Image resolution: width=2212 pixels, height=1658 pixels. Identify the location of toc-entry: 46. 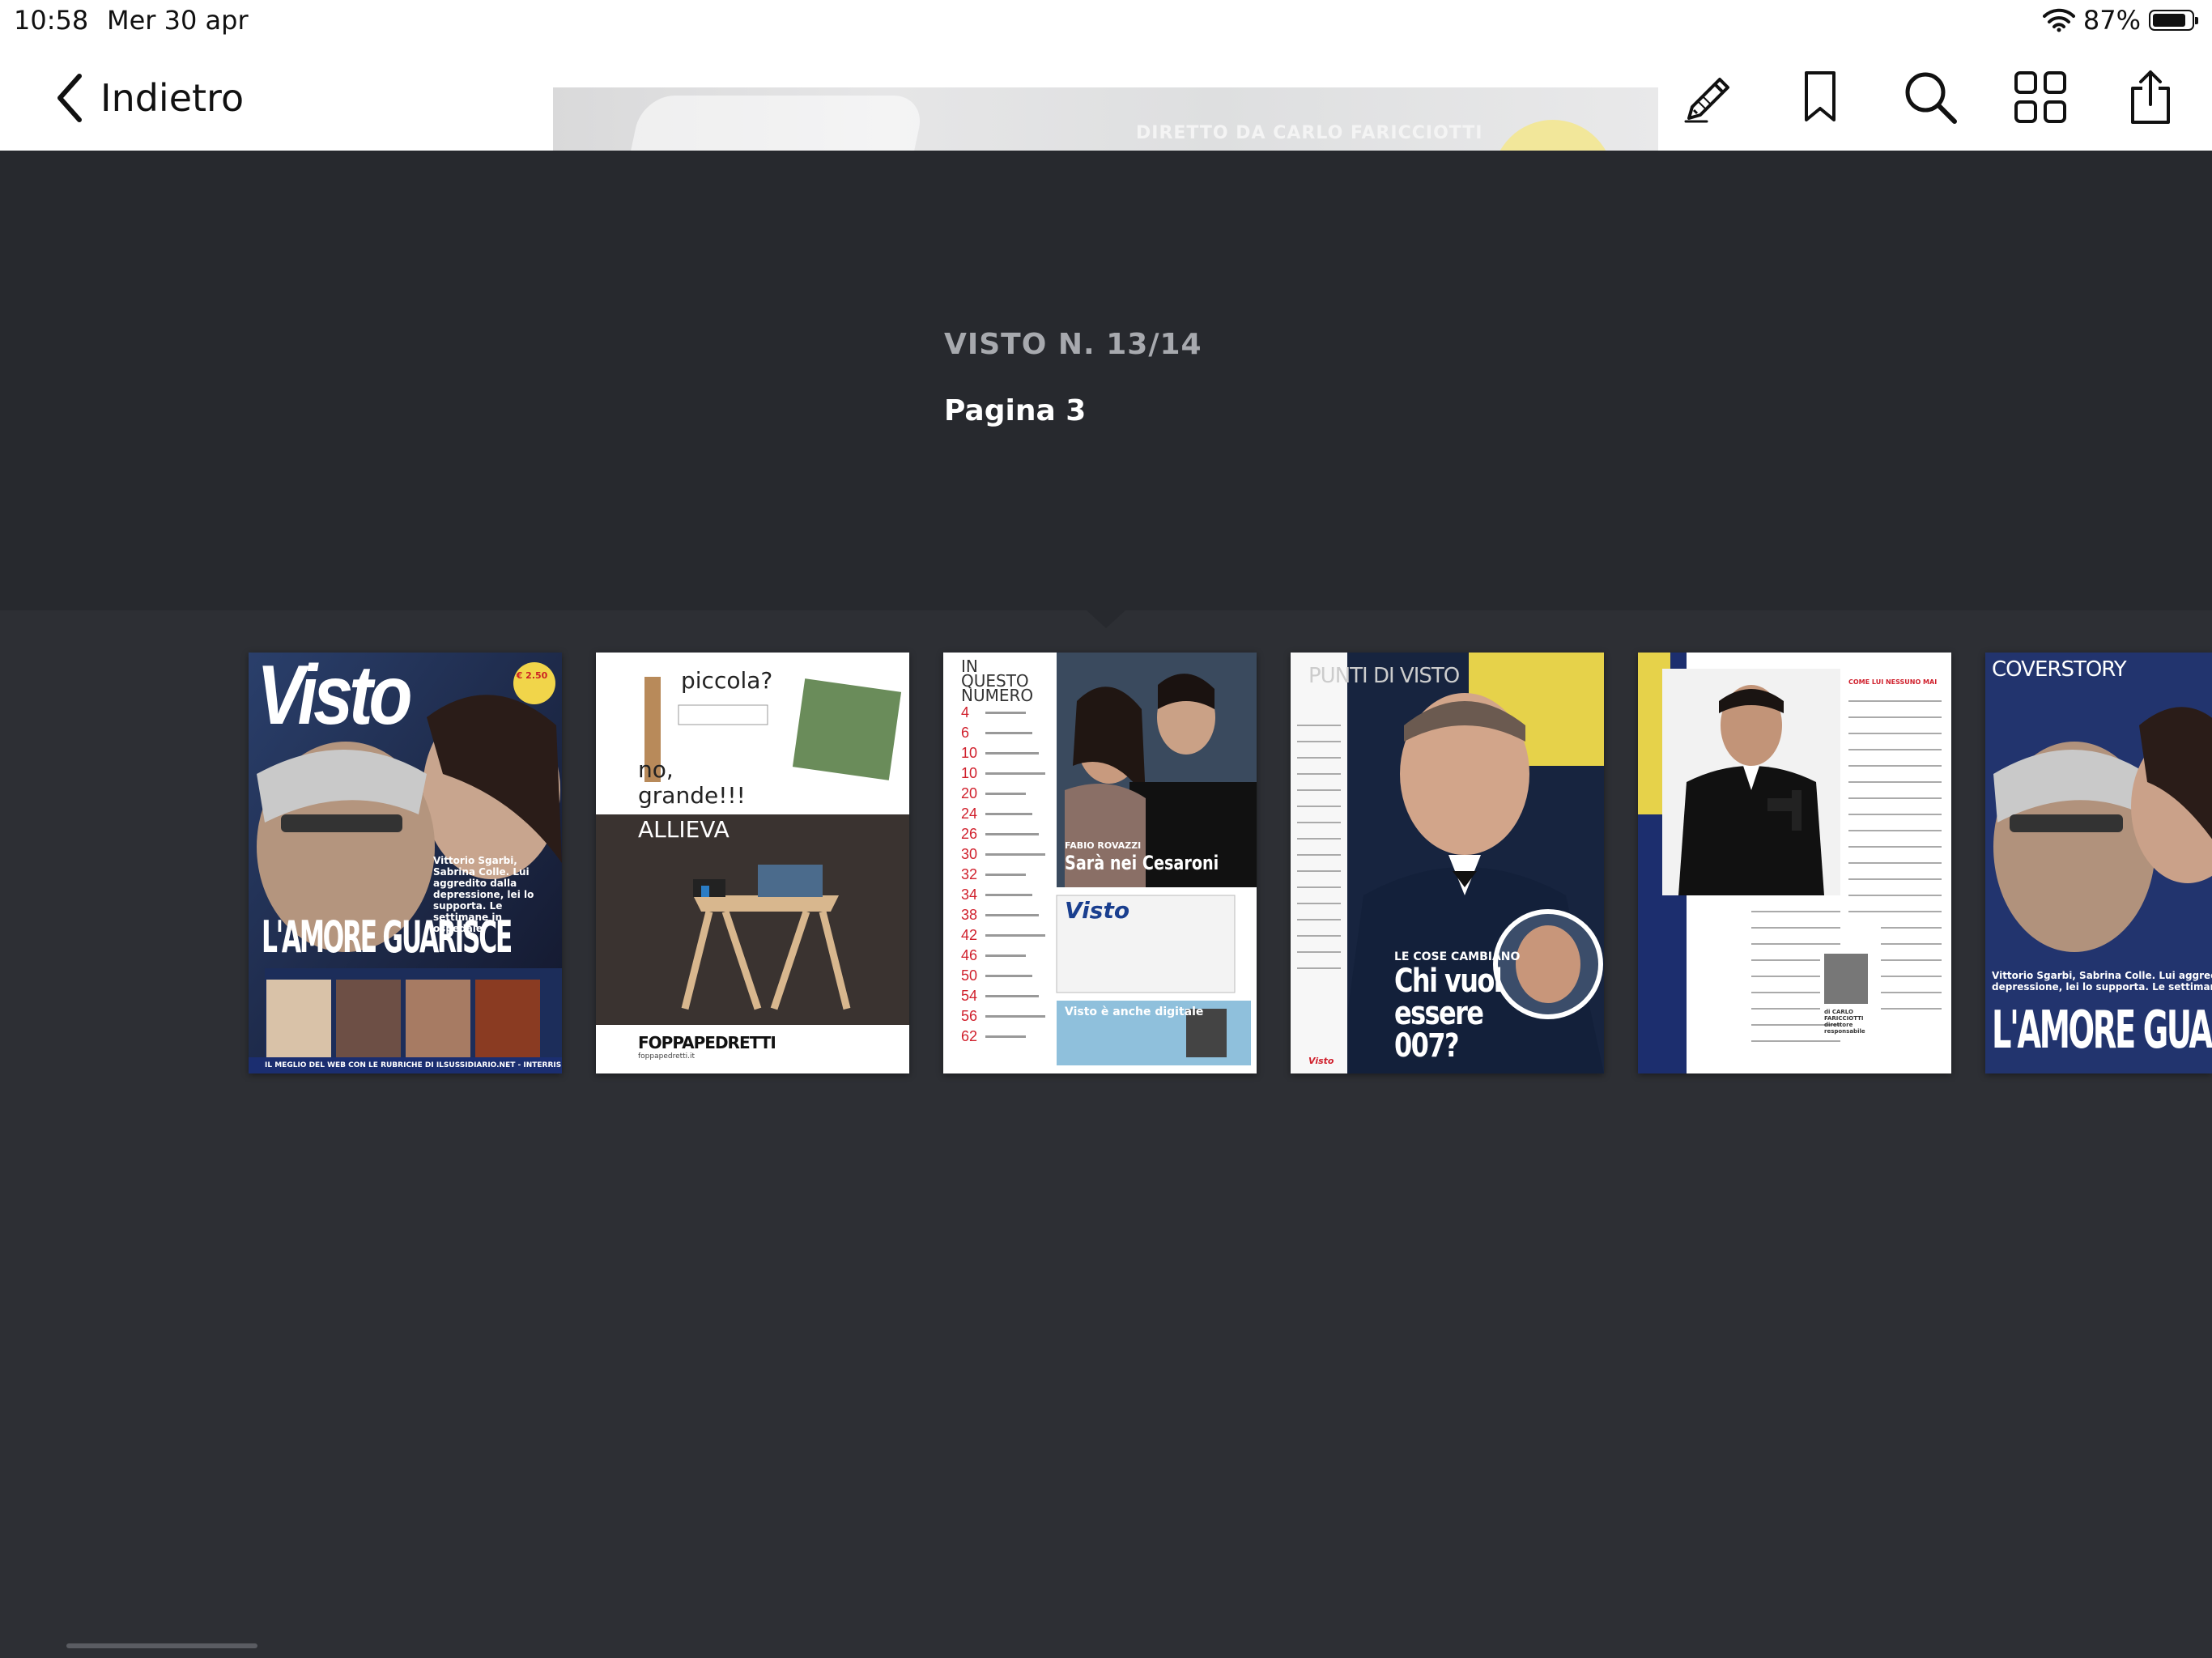
(1006, 956).